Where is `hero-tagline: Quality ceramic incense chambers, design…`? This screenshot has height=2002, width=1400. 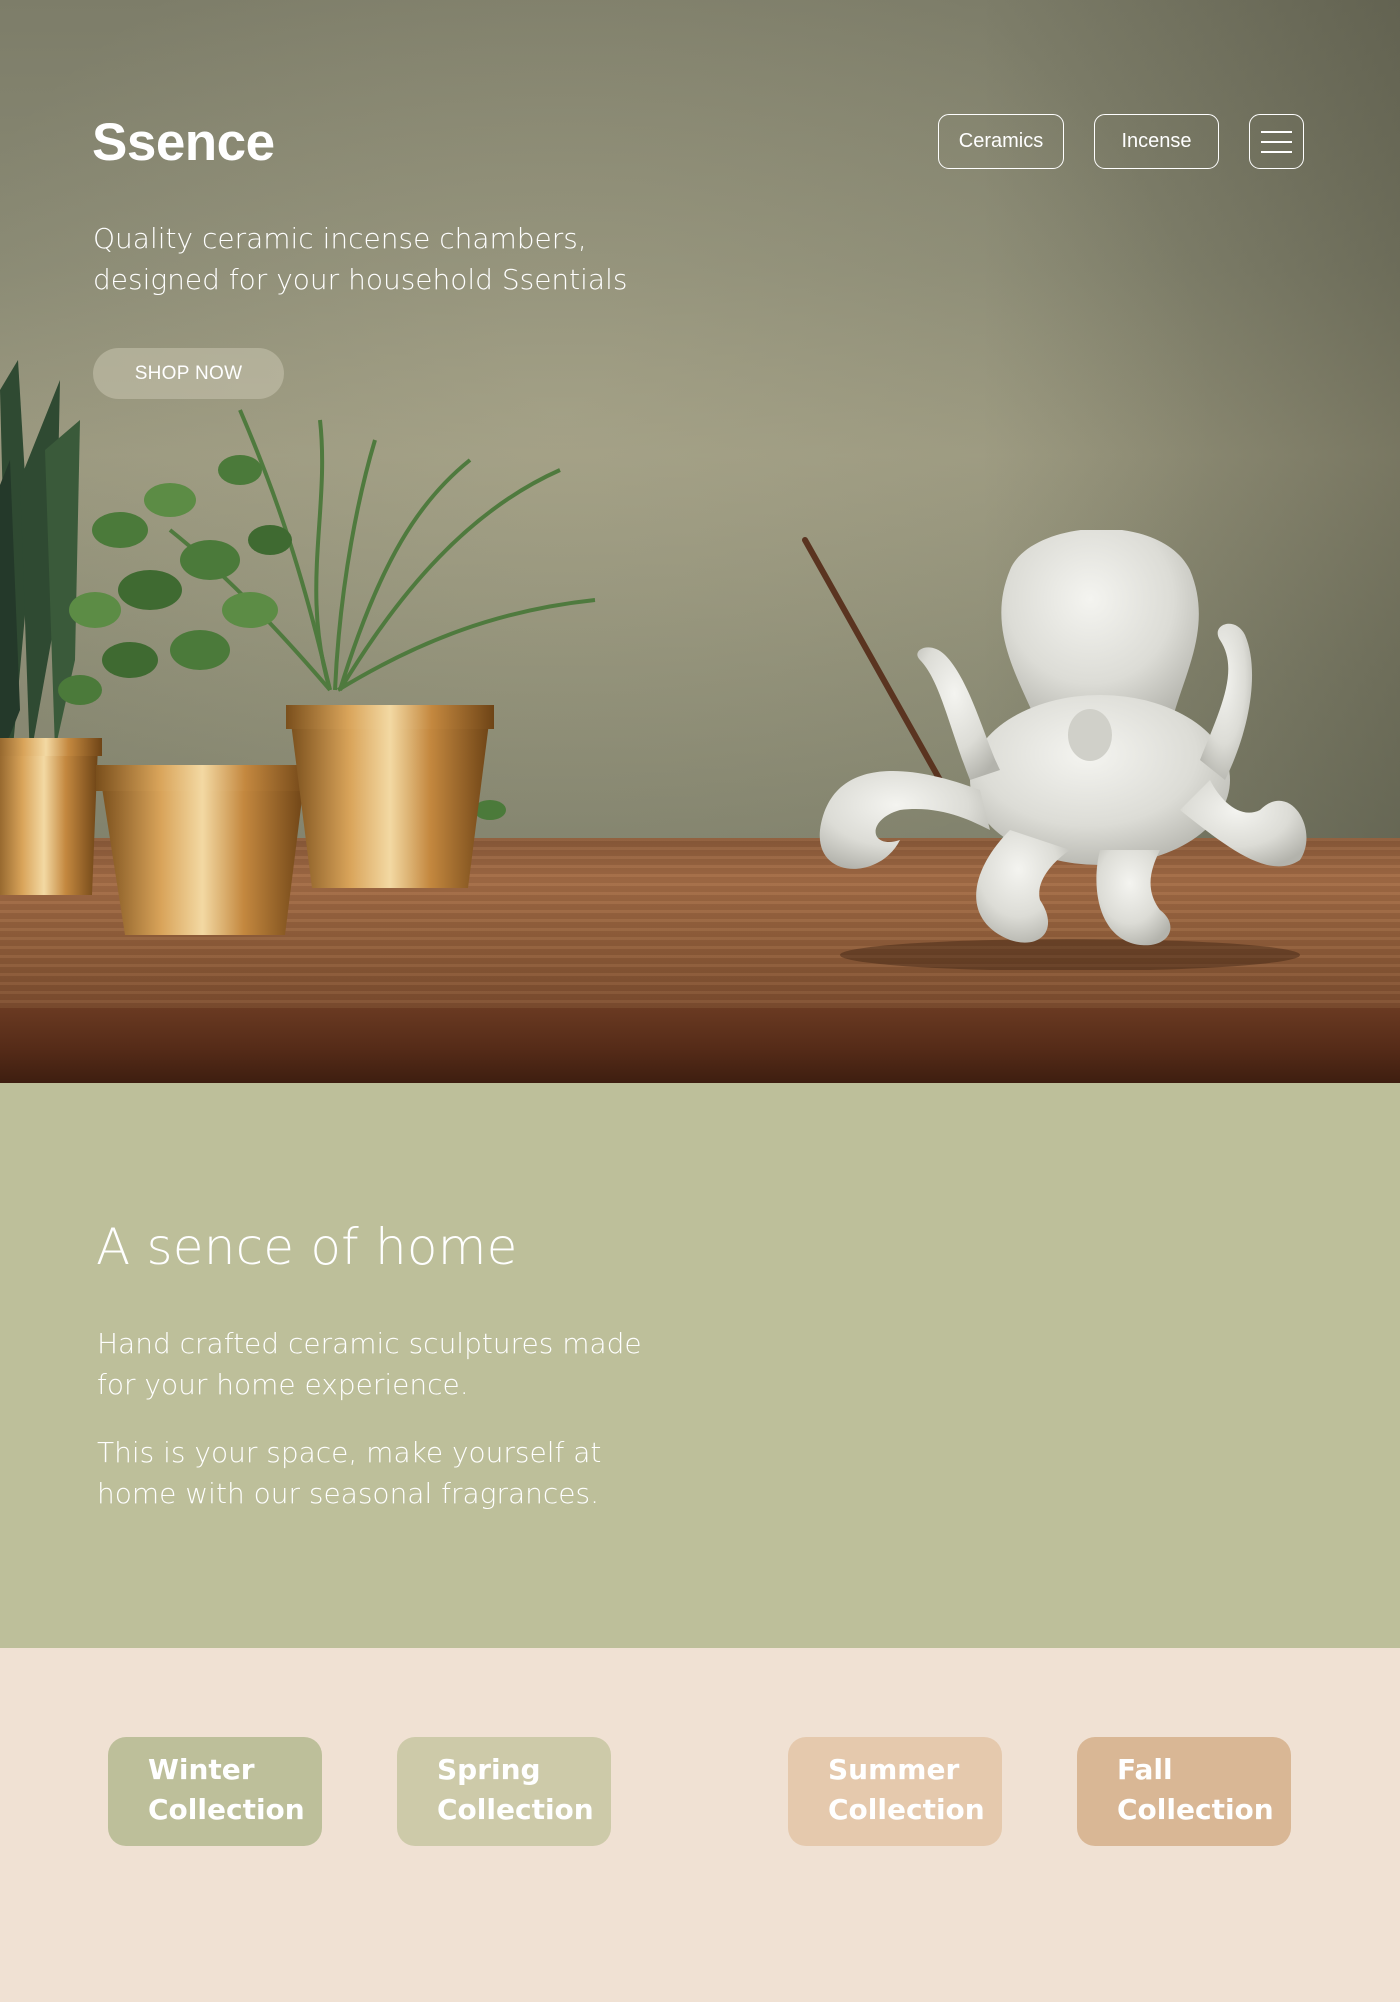 hero-tagline: Quality ceramic incense chambers, design… is located at coordinates (360, 259).